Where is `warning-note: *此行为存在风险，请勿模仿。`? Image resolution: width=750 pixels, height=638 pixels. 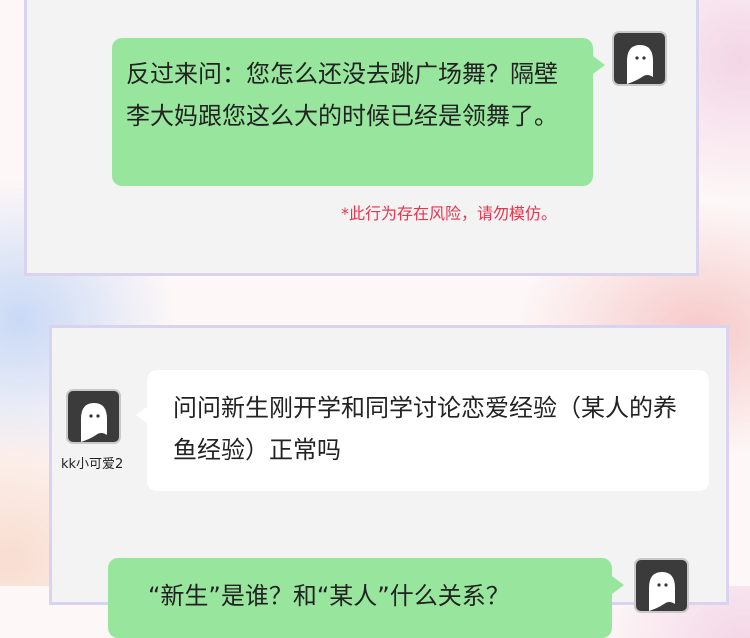
warning-note: *此行为存在风险，请勿模仿。 is located at coordinates (449, 213).